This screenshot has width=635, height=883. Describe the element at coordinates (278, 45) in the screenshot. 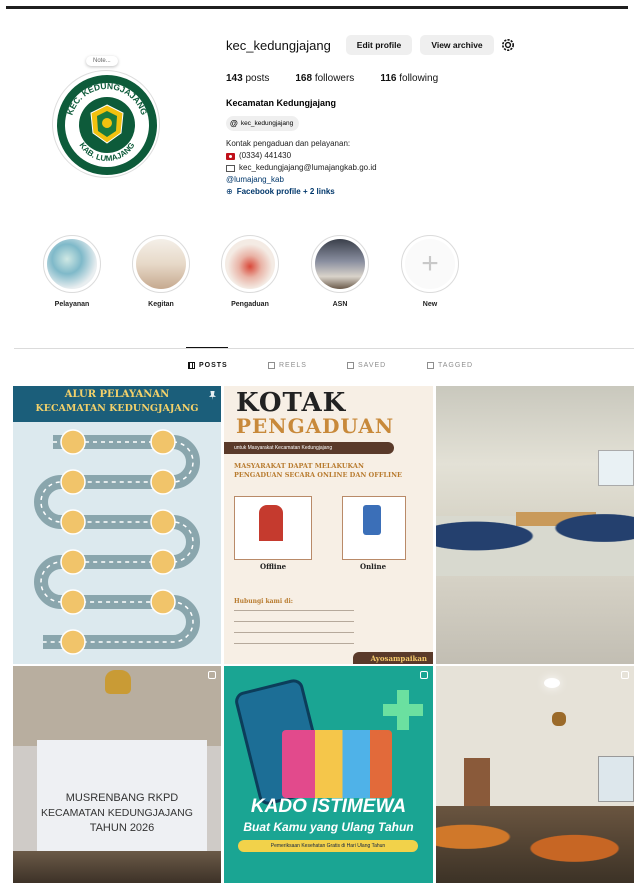

I see `profile-username: kec_kedungjajang` at that location.